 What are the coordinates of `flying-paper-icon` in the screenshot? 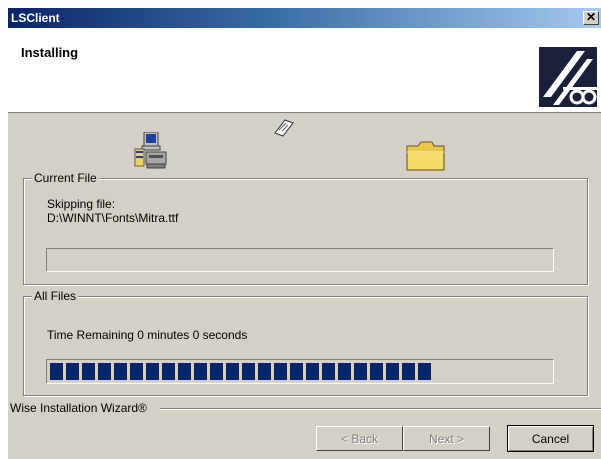 It's located at (284, 128).